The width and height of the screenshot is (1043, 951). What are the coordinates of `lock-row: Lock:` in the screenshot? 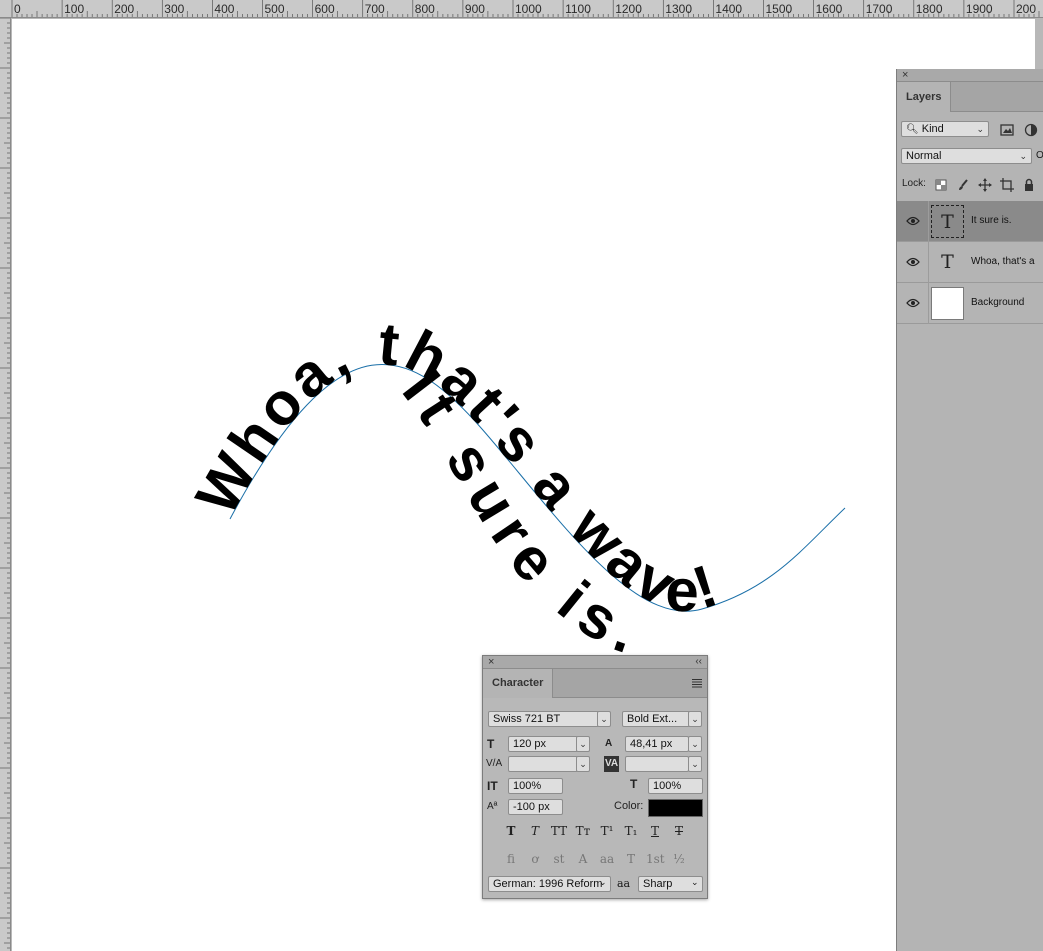 It's located at (970, 185).